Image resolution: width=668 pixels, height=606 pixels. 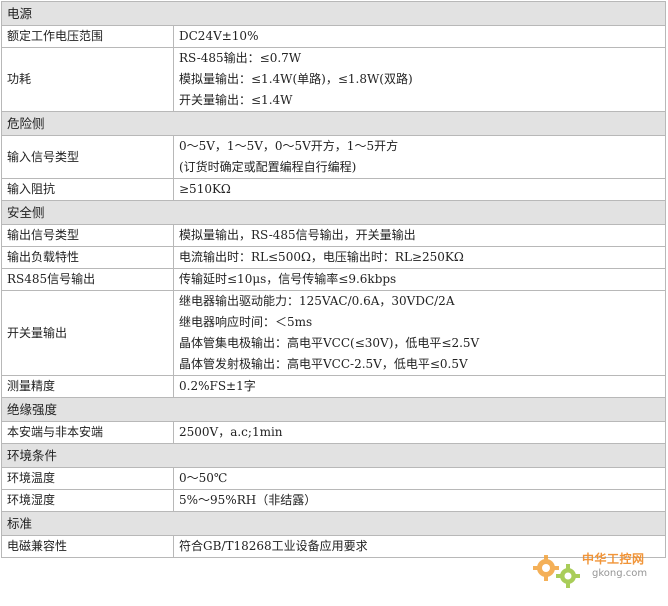 I want to click on spec-row: 测量精度 0.2%FS±1字, so click(x=333, y=386).